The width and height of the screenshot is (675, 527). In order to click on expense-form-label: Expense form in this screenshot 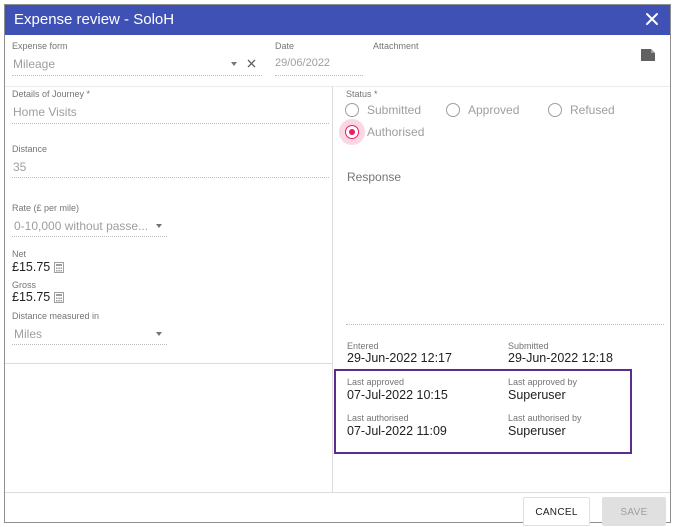, I will do `click(40, 46)`.